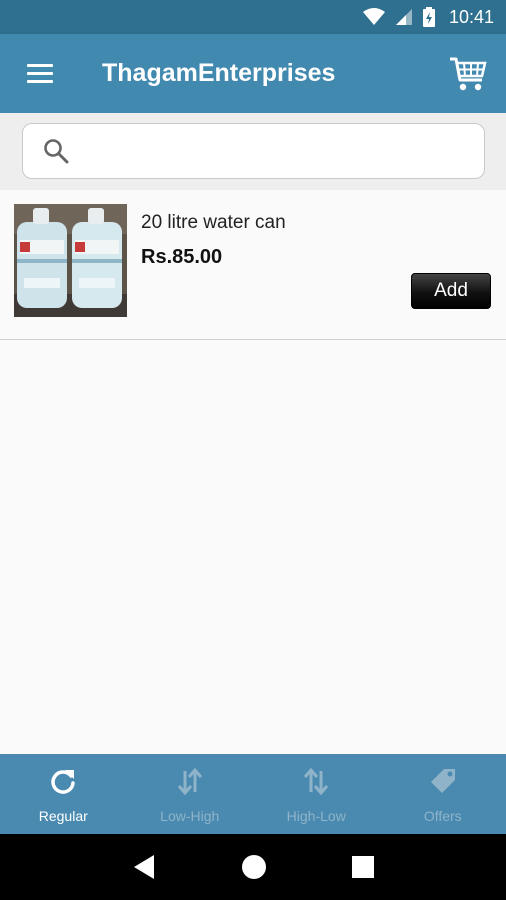 The height and width of the screenshot is (900, 506). What do you see at coordinates (373, 16) in the screenshot?
I see `wifi-icon` at bounding box center [373, 16].